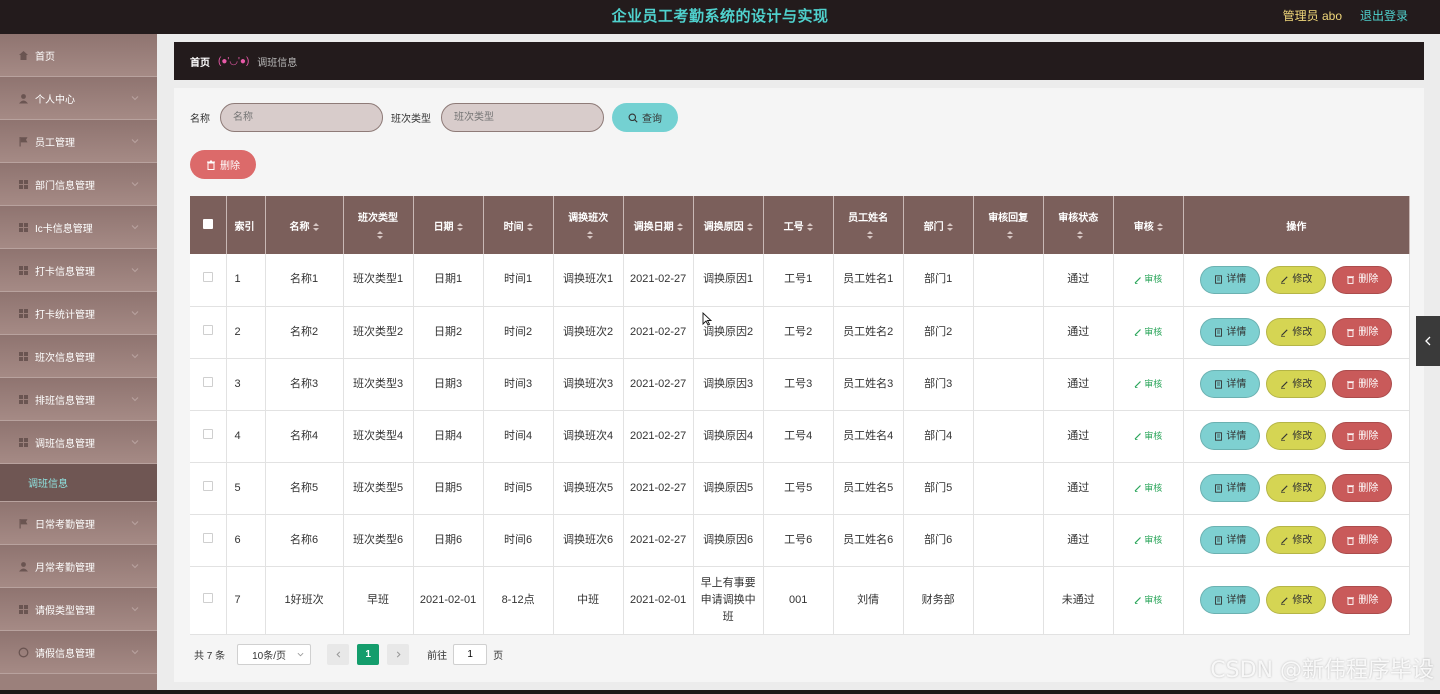  Describe the element at coordinates (78, 227) in the screenshot. I see `sidebar-item: Ic卡信息管理` at that location.